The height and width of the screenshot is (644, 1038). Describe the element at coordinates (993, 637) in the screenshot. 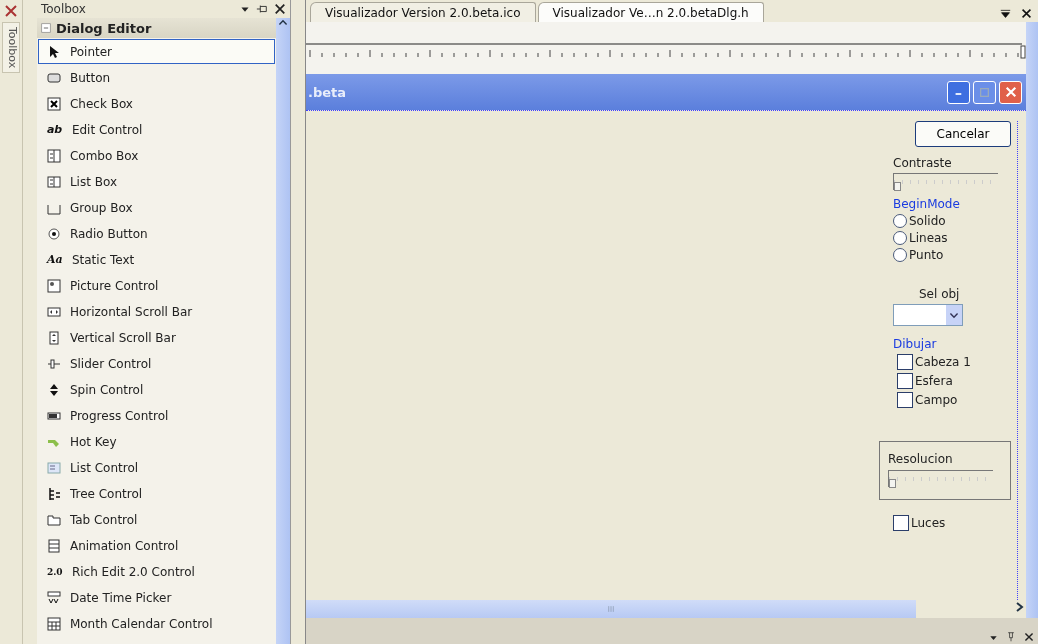

I see `dropdown-caret-icon` at that location.